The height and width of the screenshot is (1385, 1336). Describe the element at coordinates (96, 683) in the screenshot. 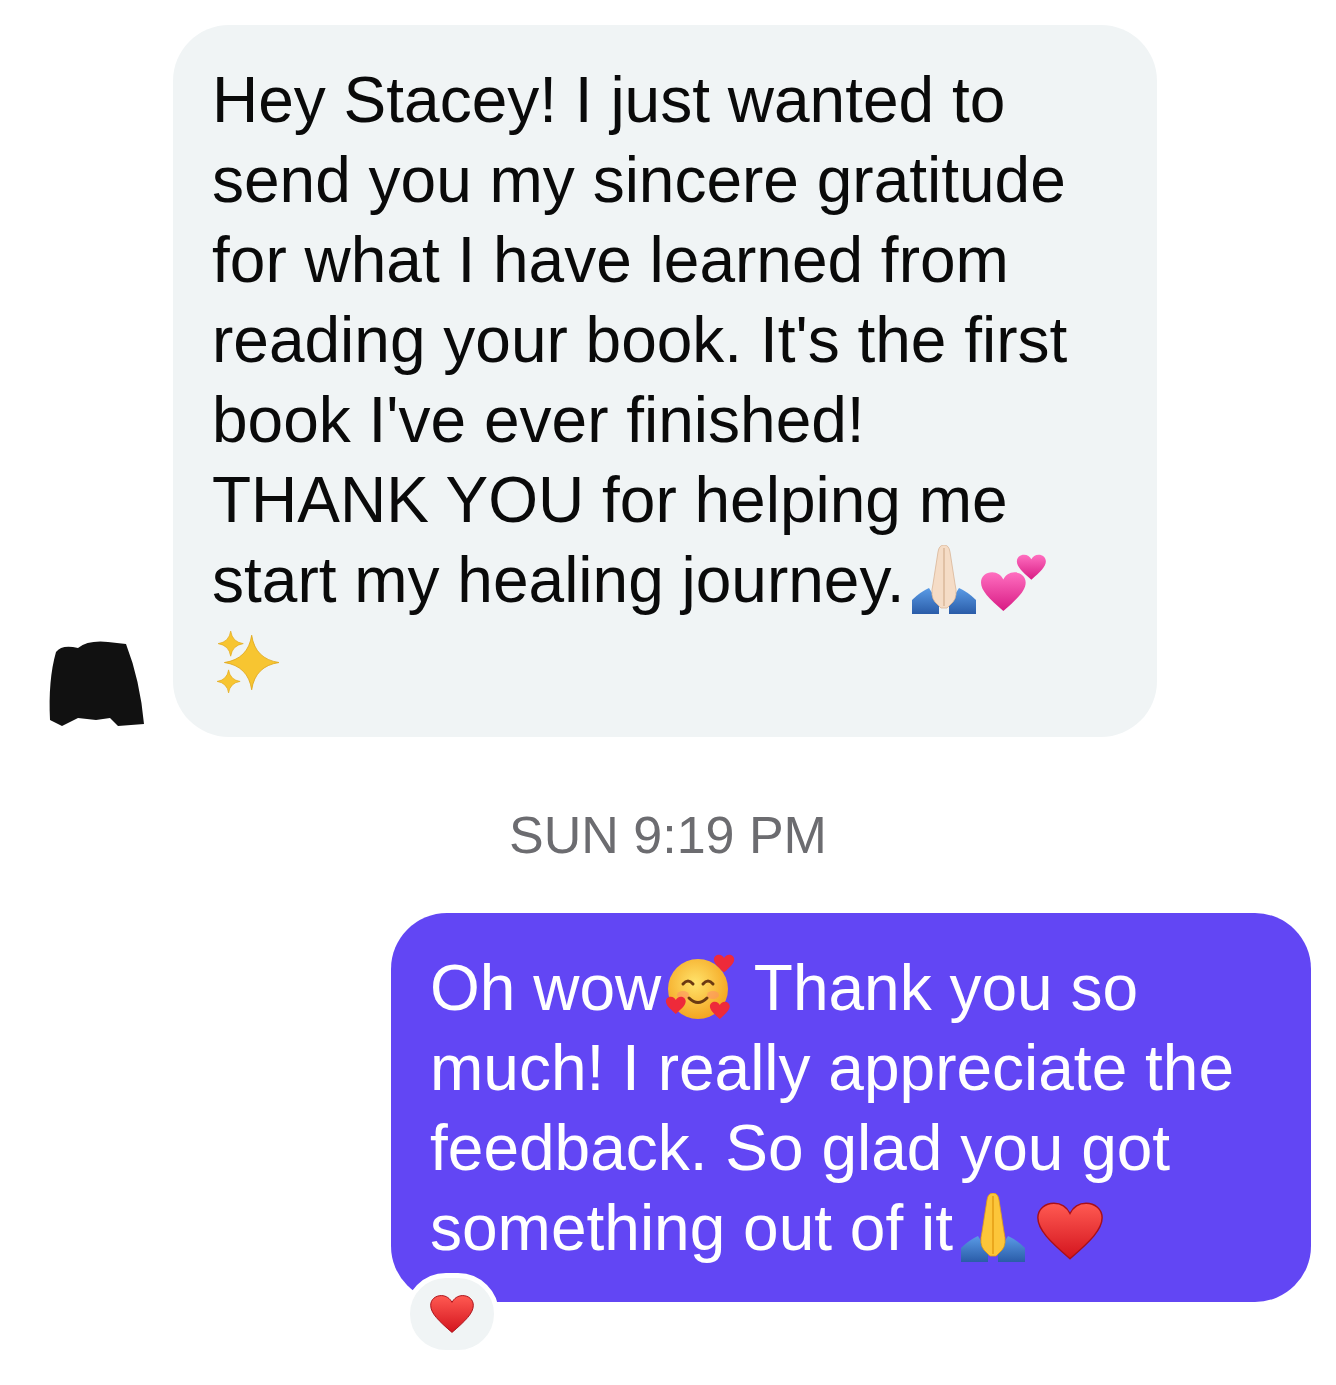

I see `scribbled-out-avatar-icon` at that location.